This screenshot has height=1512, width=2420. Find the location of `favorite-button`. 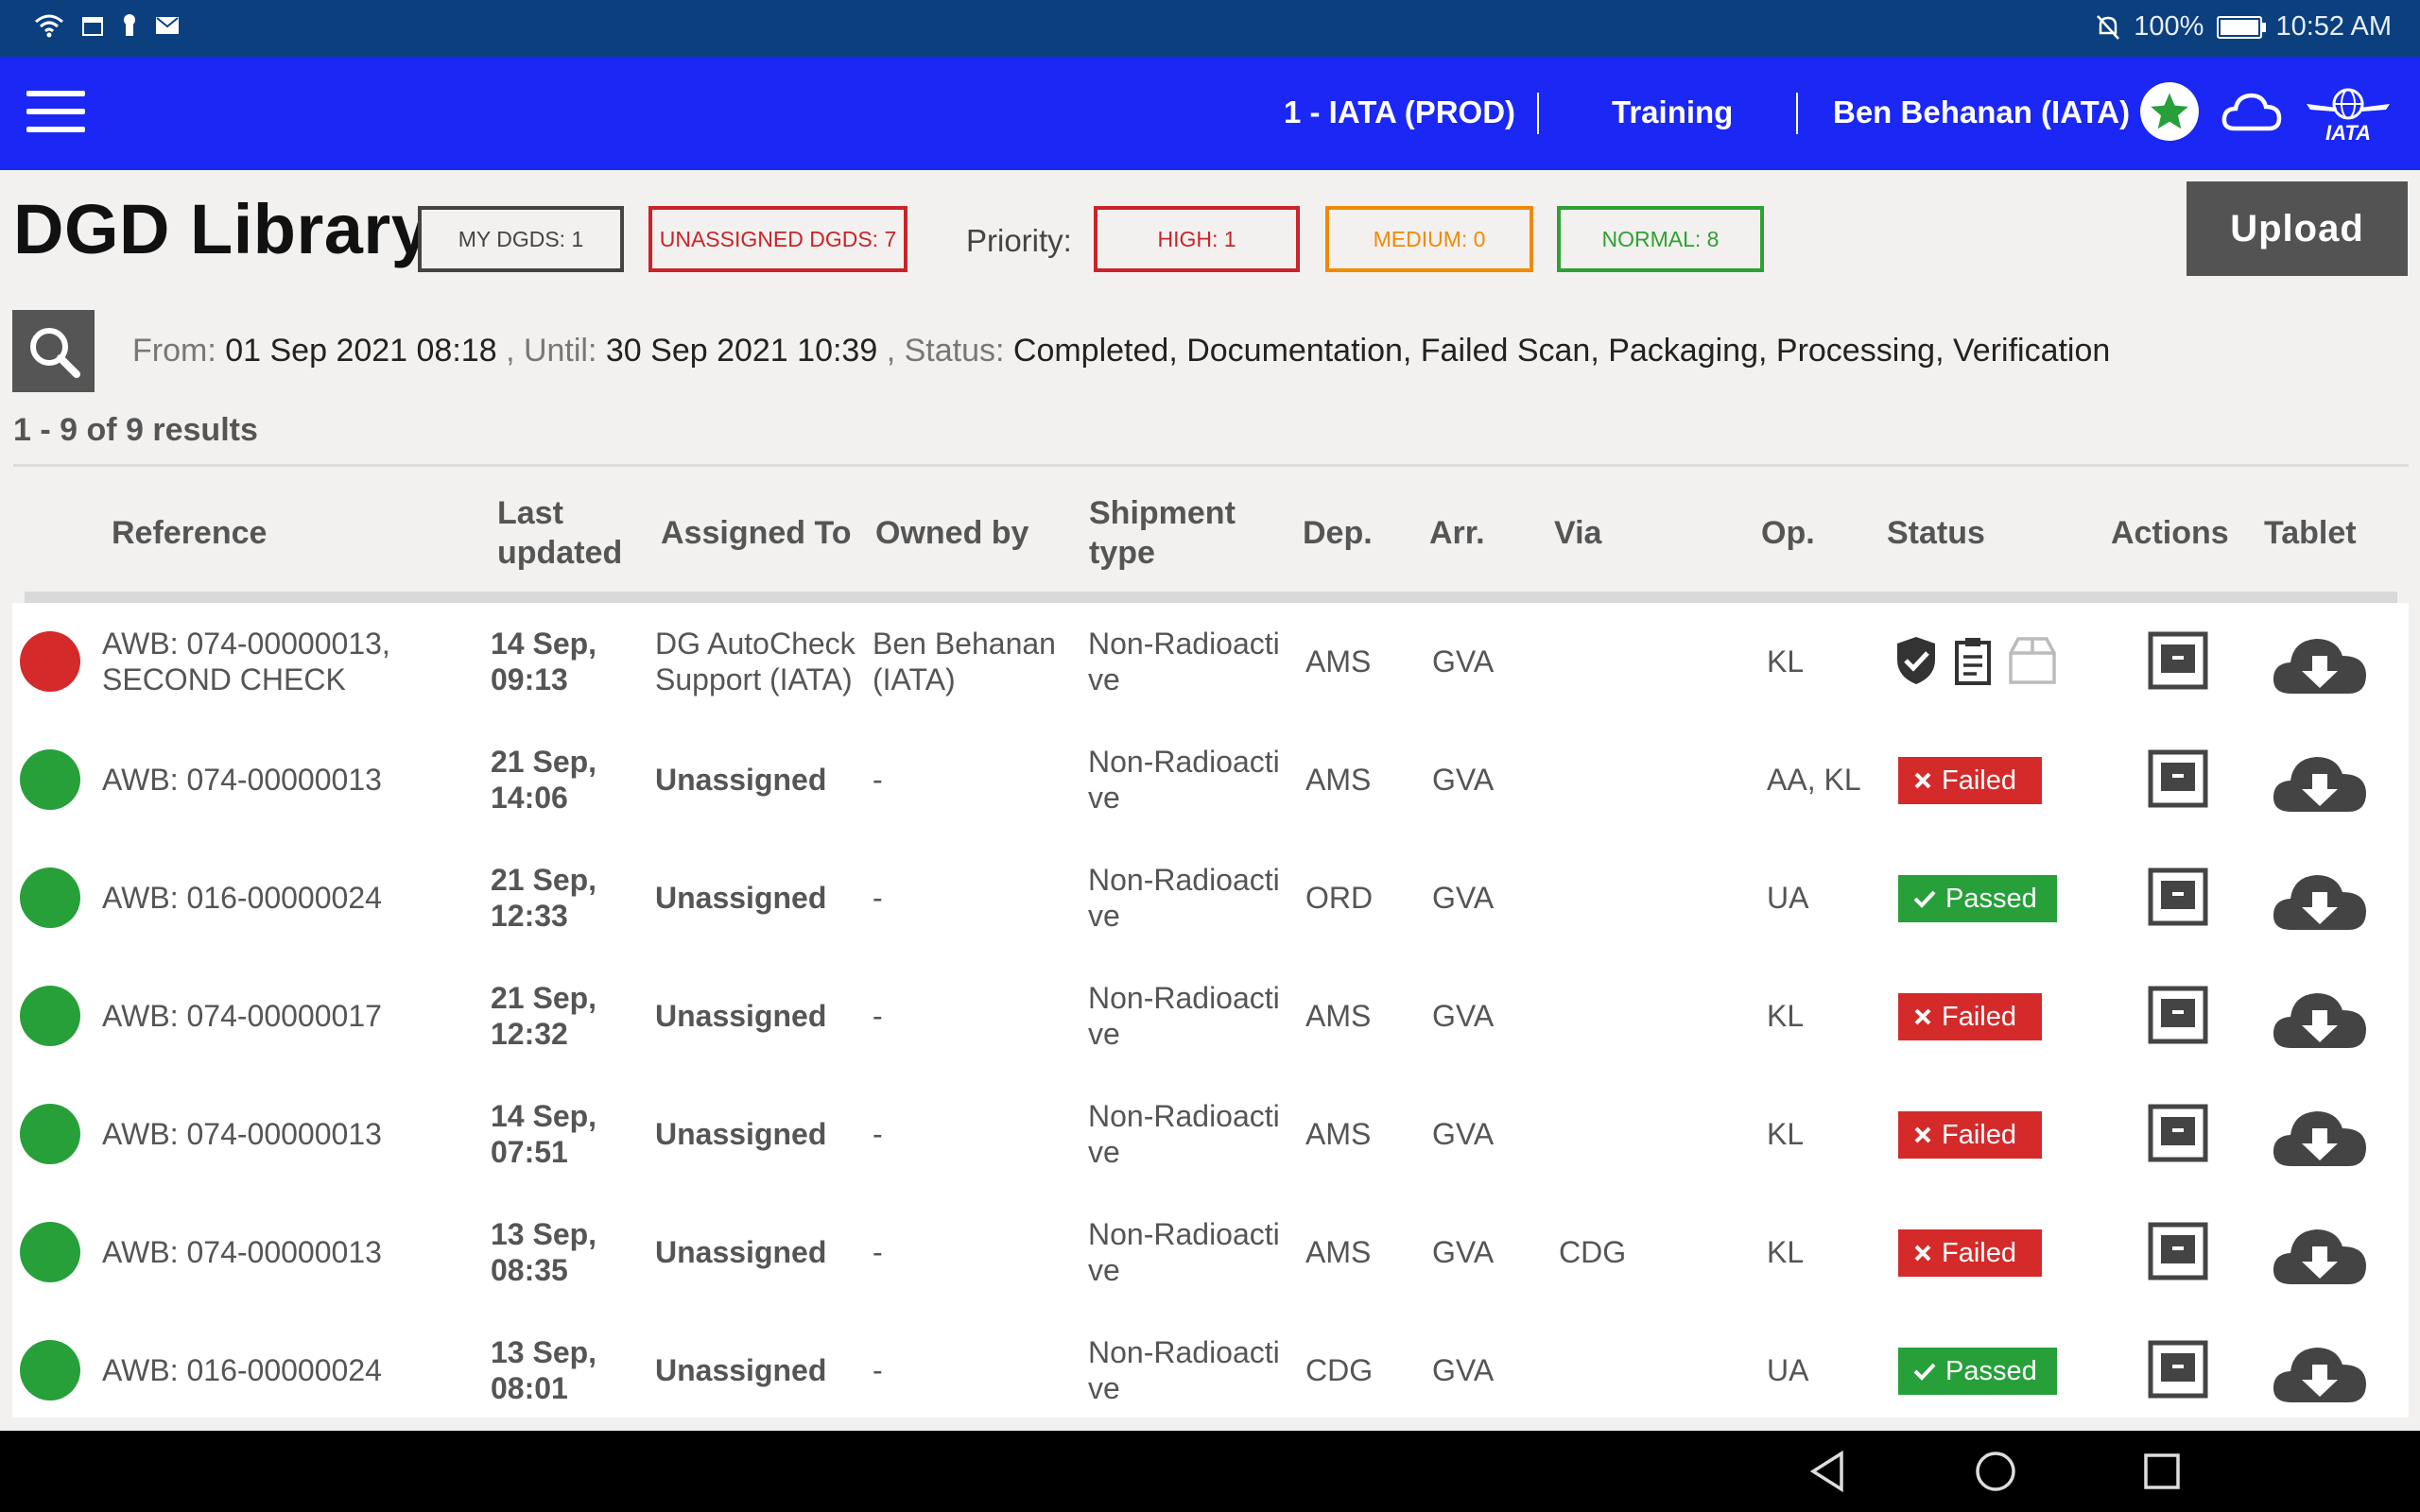

favorite-button is located at coordinates (2169, 111).